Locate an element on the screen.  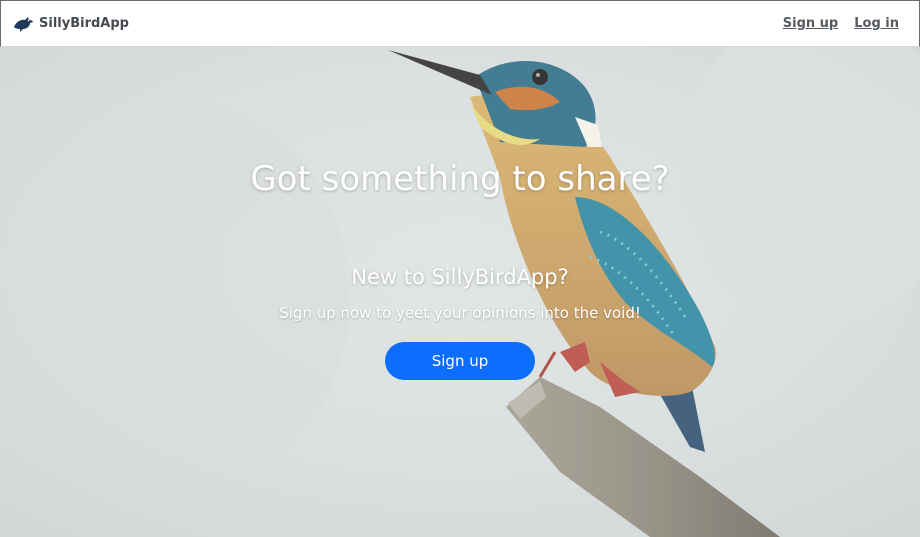
hero-title: Got something to share? is located at coordinates (460, 179).